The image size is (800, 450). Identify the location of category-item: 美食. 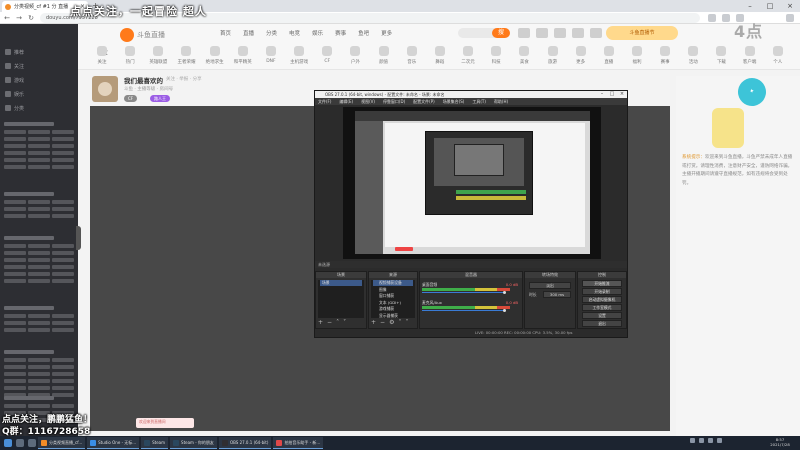
(524, 55).